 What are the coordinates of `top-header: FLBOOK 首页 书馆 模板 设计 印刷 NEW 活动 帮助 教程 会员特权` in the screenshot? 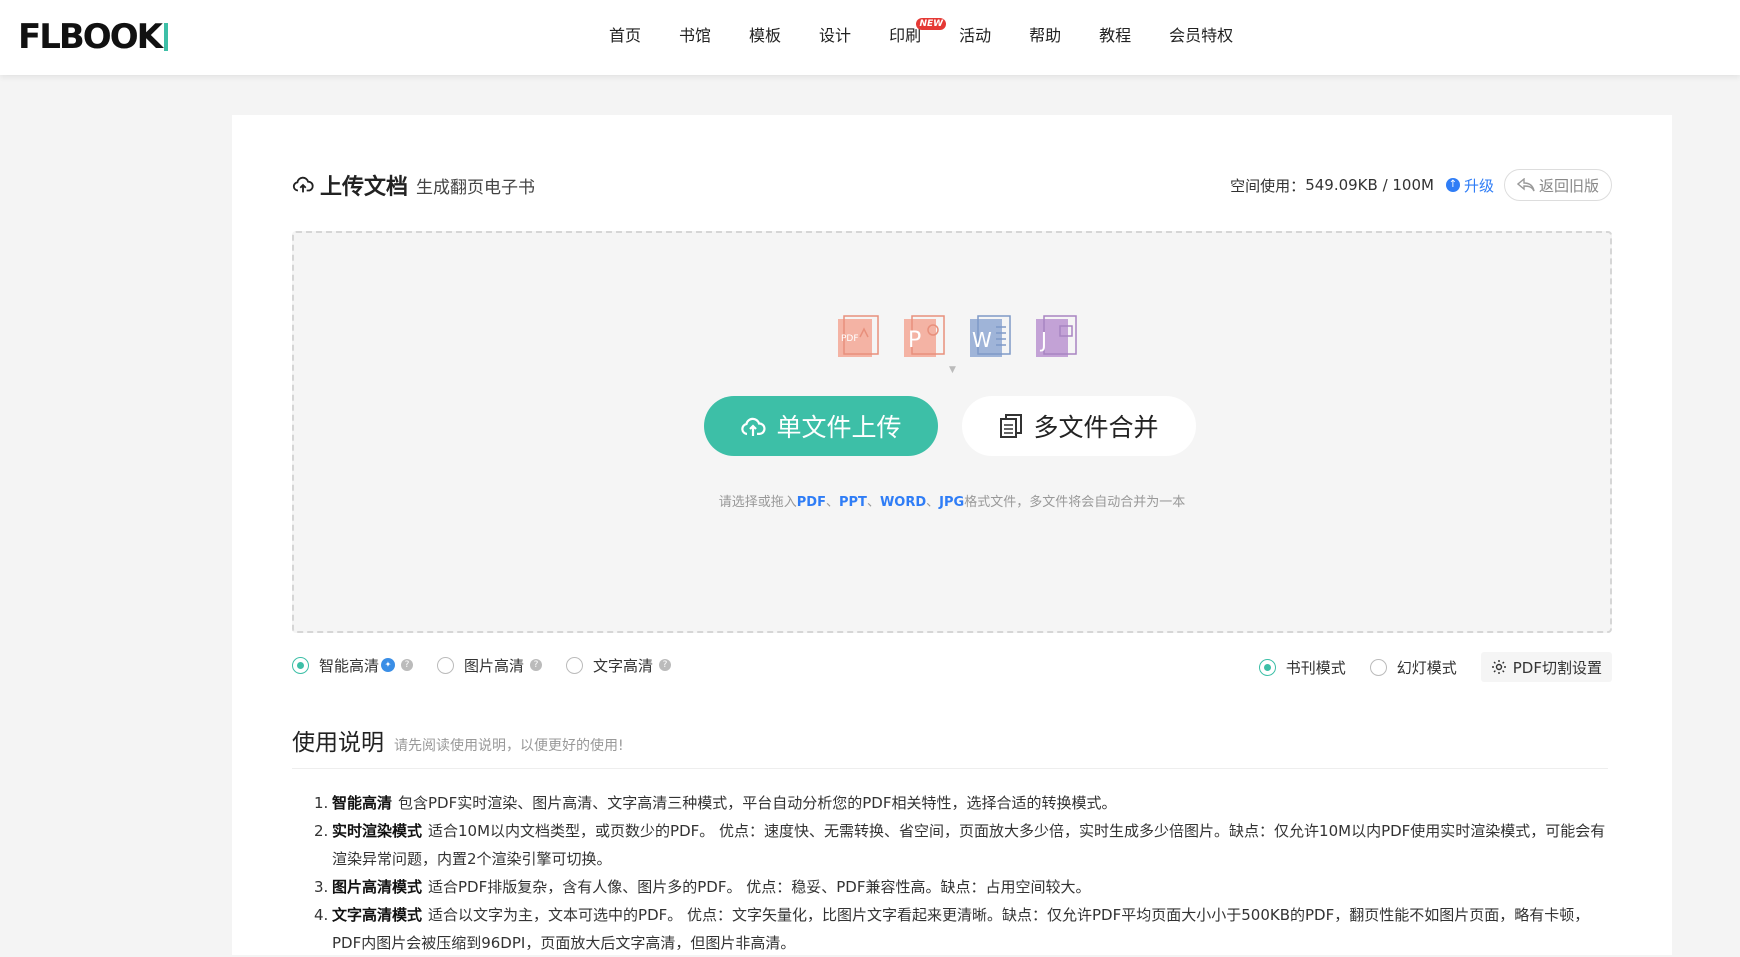 It's located at (870, 37).